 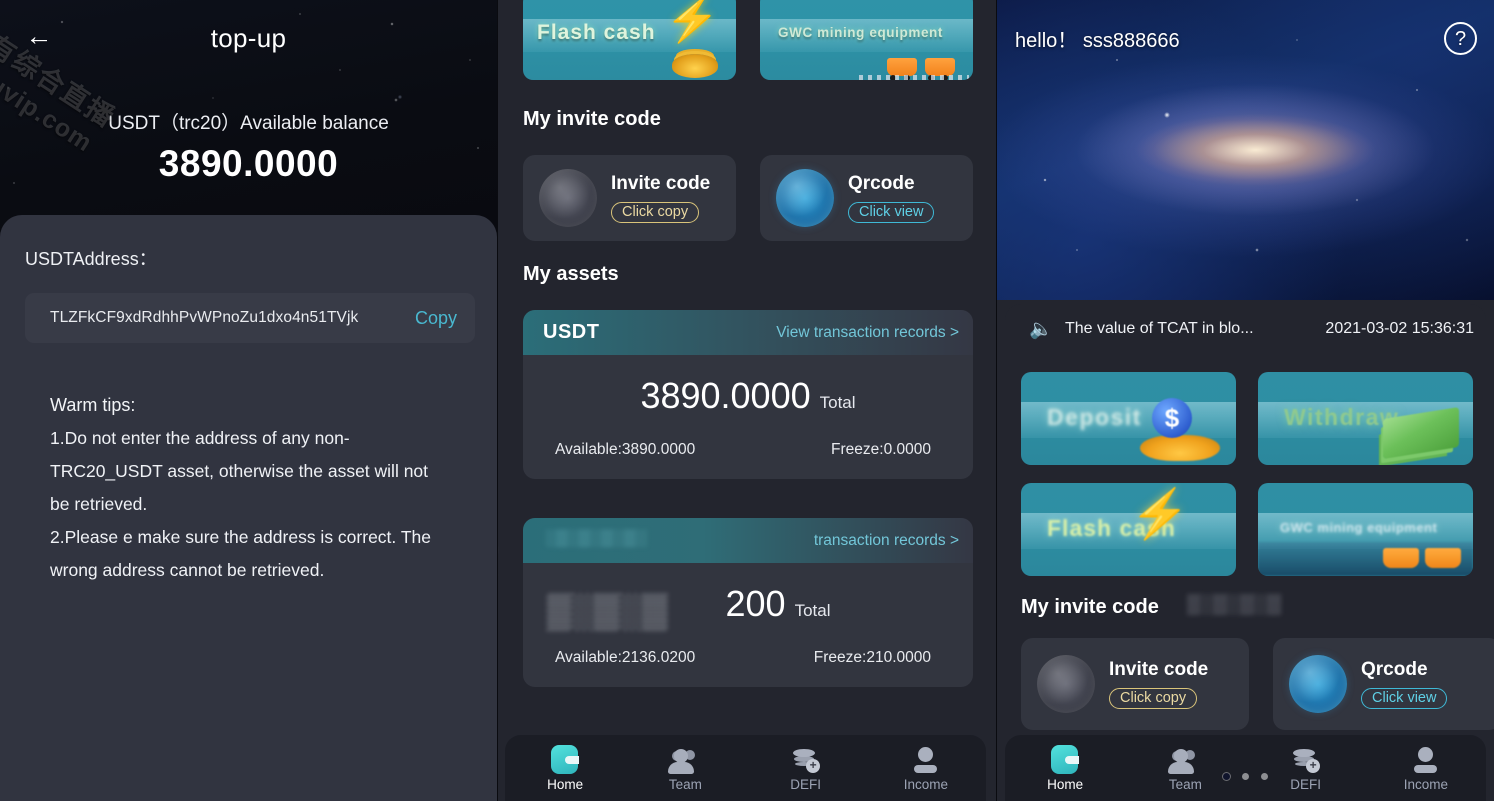 What do you see at coordinates (1460, 38) in the screenshot?
I see `question-mark-icon: ?` at bounding box center [1460, 38].